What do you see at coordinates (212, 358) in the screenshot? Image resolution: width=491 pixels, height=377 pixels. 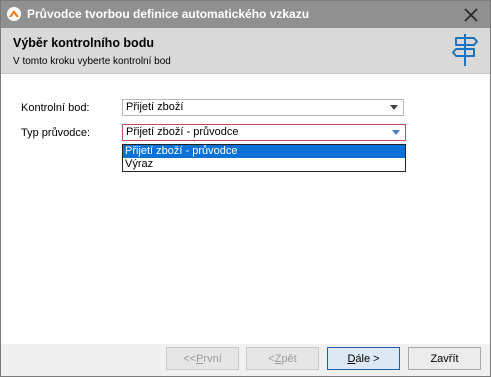 I see `first-button-rest: rvní` at bounding box center [212, 358].